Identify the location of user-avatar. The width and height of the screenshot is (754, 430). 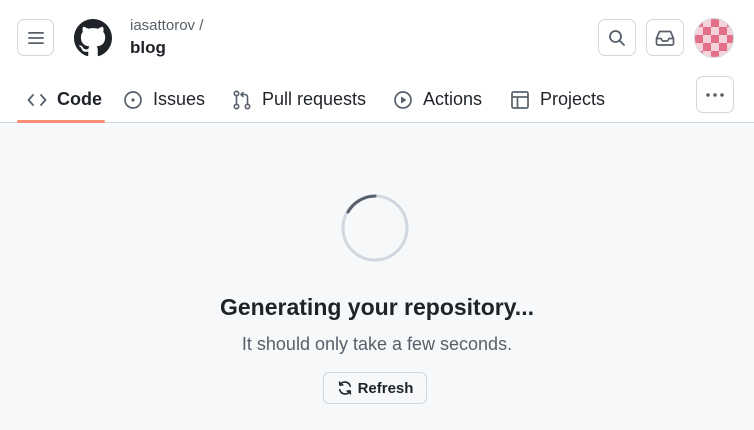
(714, 38).